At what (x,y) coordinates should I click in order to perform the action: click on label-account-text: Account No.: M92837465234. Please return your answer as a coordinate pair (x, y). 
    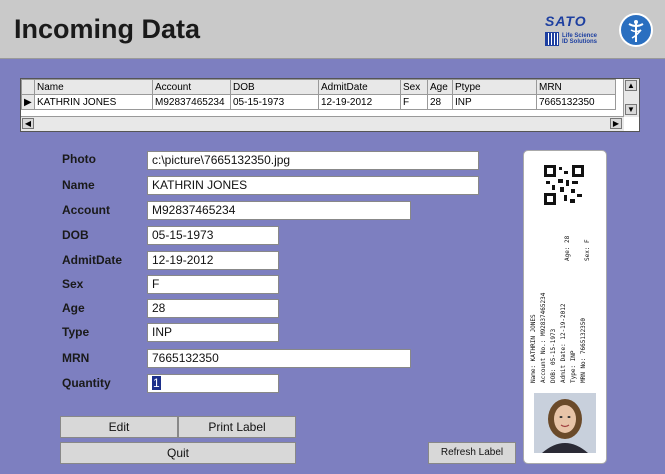
    Looking at the image, I should click on (543, 337).